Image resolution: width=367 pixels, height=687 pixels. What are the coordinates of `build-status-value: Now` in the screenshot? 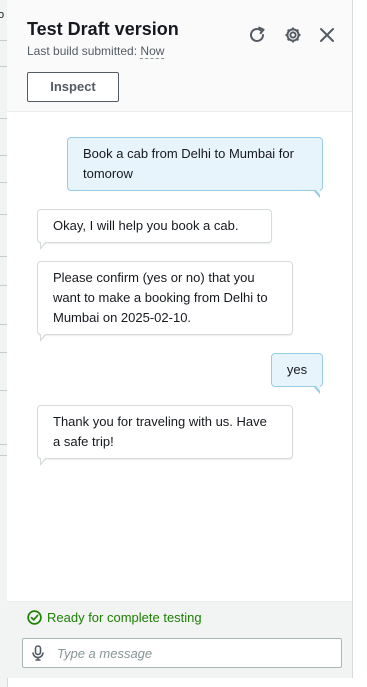 It's located at (152, 51).